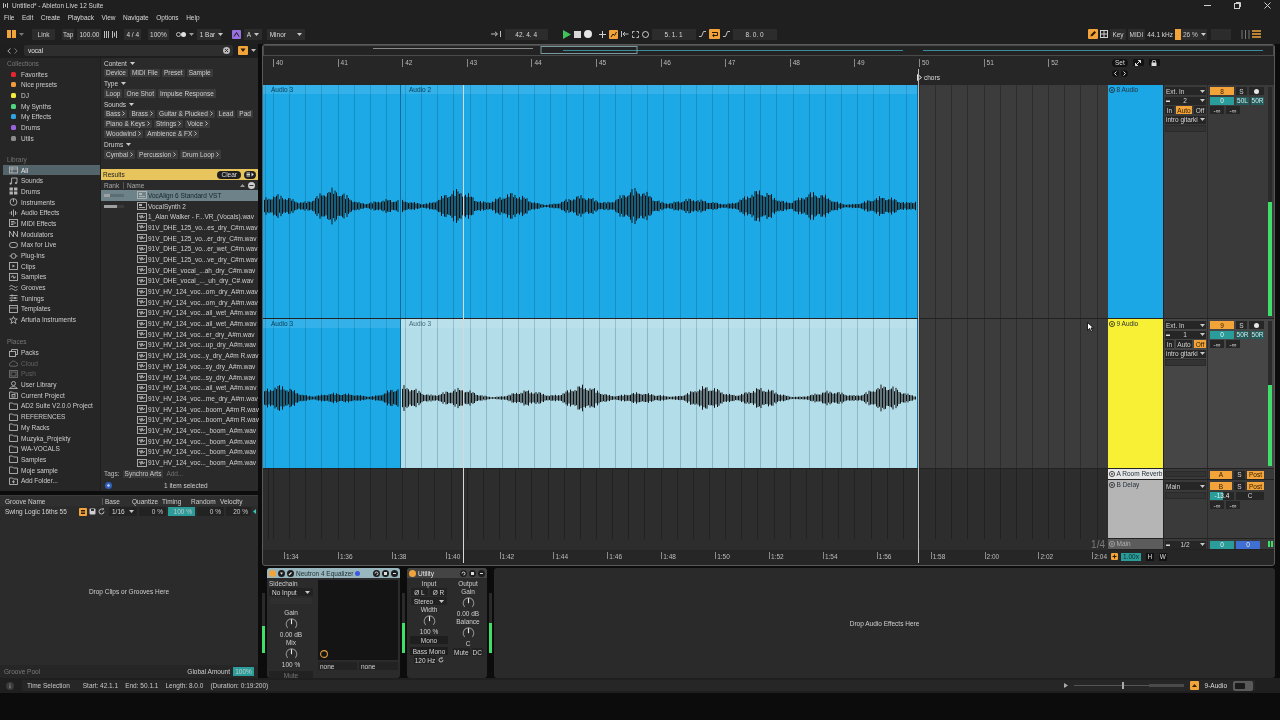 The image size is (1280, 720). What do you see at coordinates (13, 202) in the screenshot?
I see `power-icon` at bounding box center [13, 202].